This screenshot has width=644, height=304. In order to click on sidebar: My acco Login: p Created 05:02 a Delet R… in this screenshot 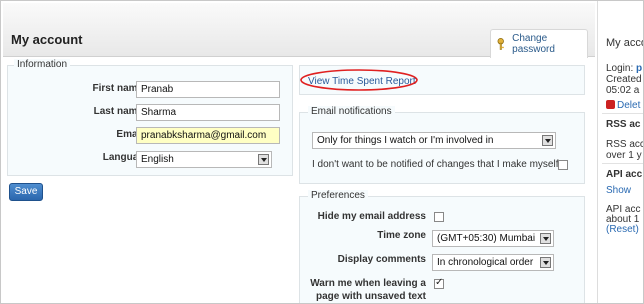, I will do `click(620, 152)`.